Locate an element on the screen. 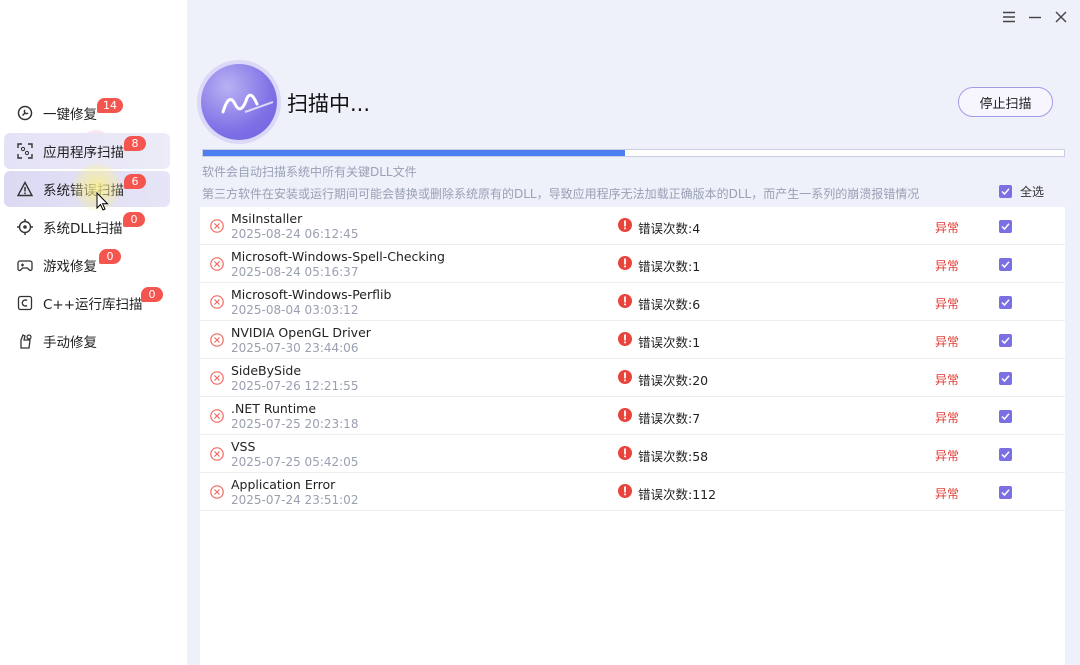 The width and height of the screenshot is (1080, 665). sidebar-item-one-click-repair: 一键修复 is located at coordinates (87, 113).